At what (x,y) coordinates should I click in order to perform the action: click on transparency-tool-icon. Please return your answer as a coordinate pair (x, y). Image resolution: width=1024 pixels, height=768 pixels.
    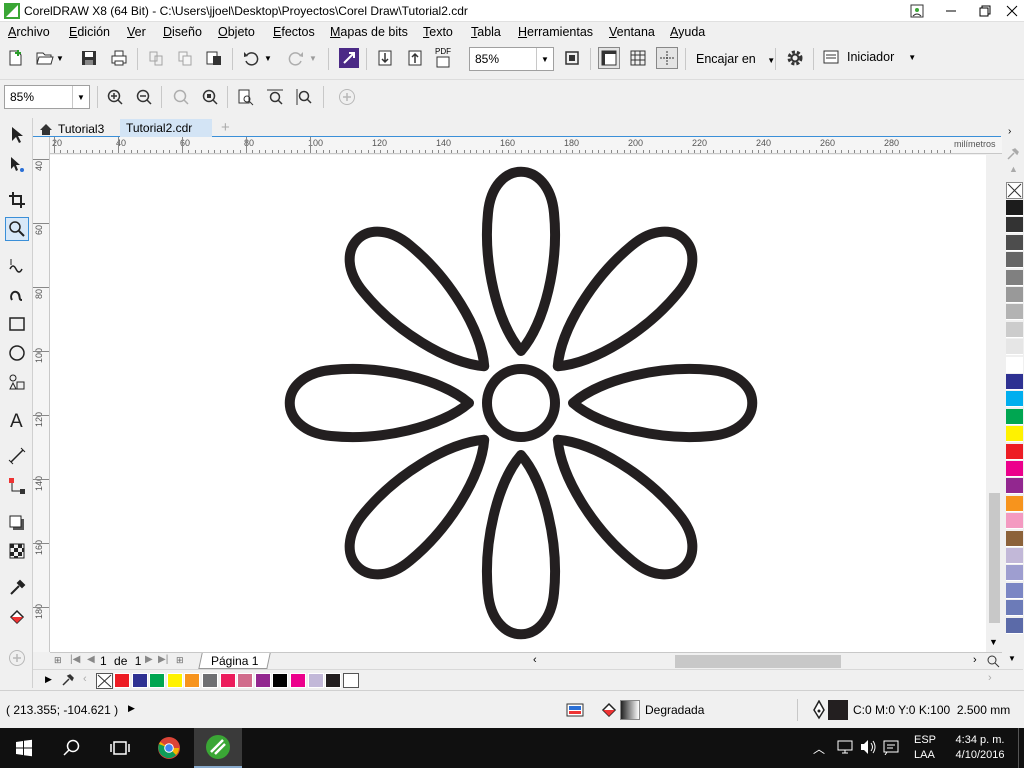
    Looking at the image, I should click on (17, 551).